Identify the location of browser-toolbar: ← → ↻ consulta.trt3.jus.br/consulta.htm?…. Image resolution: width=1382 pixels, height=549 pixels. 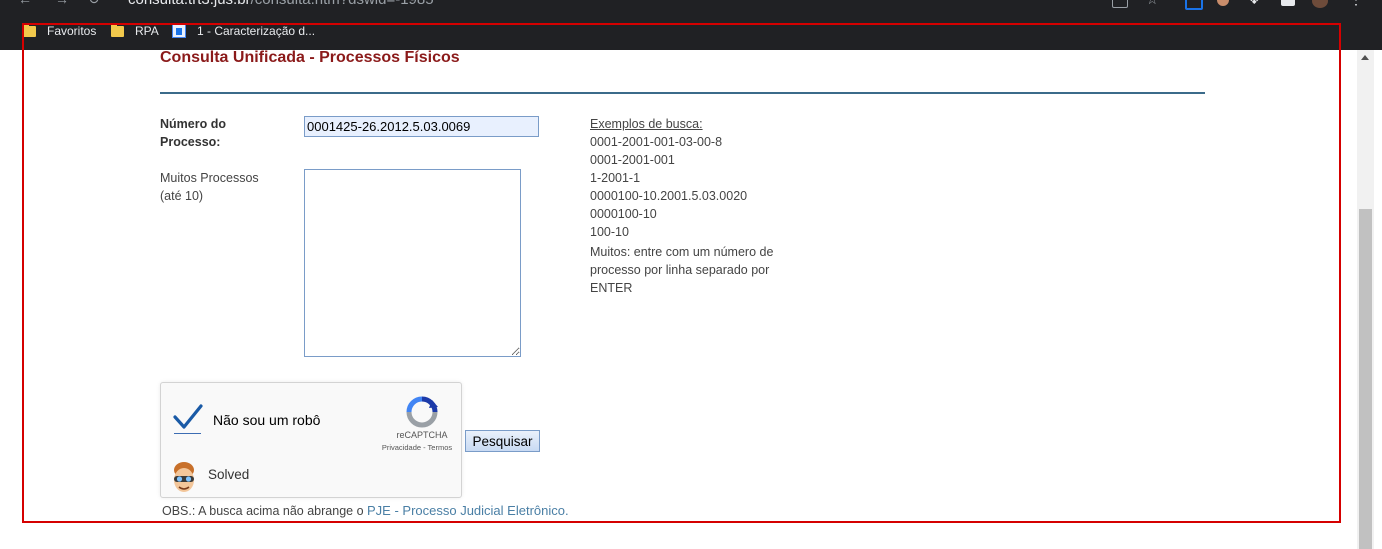
(691, 25).